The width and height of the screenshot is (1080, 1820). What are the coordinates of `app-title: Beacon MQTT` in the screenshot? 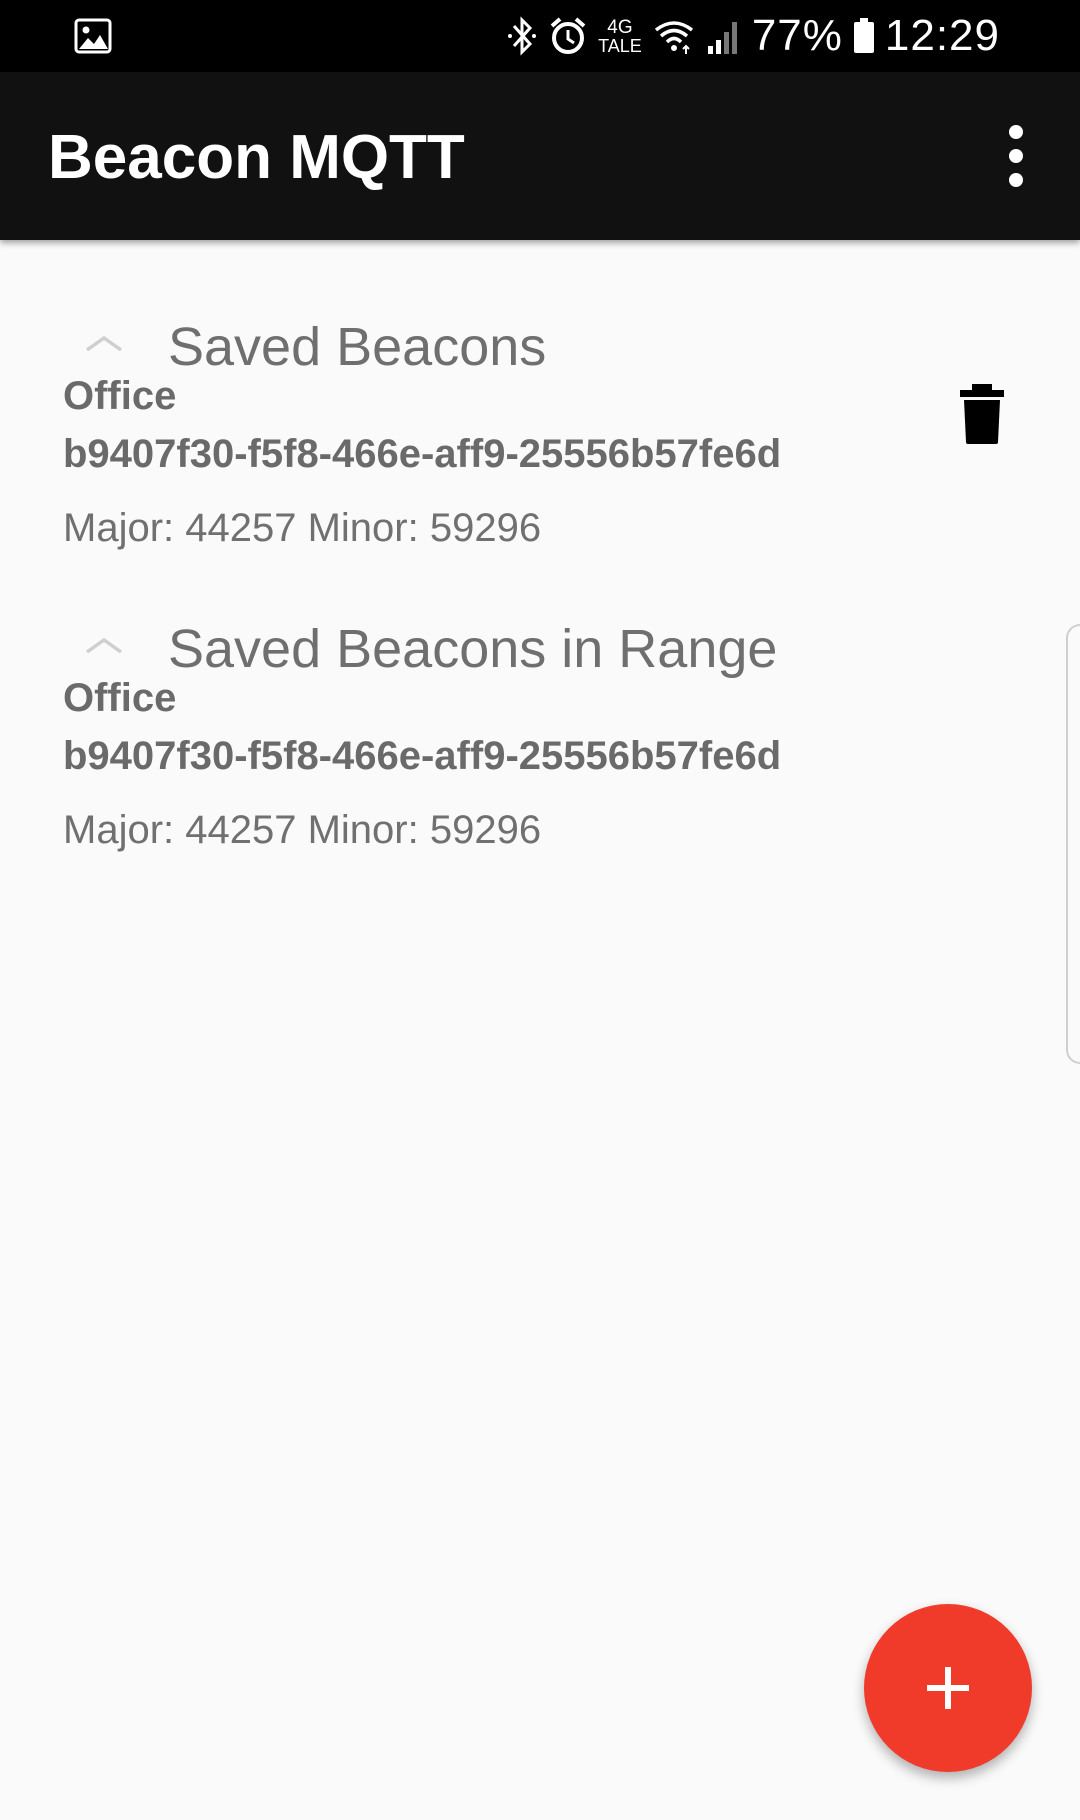 It's located at (256, 157).